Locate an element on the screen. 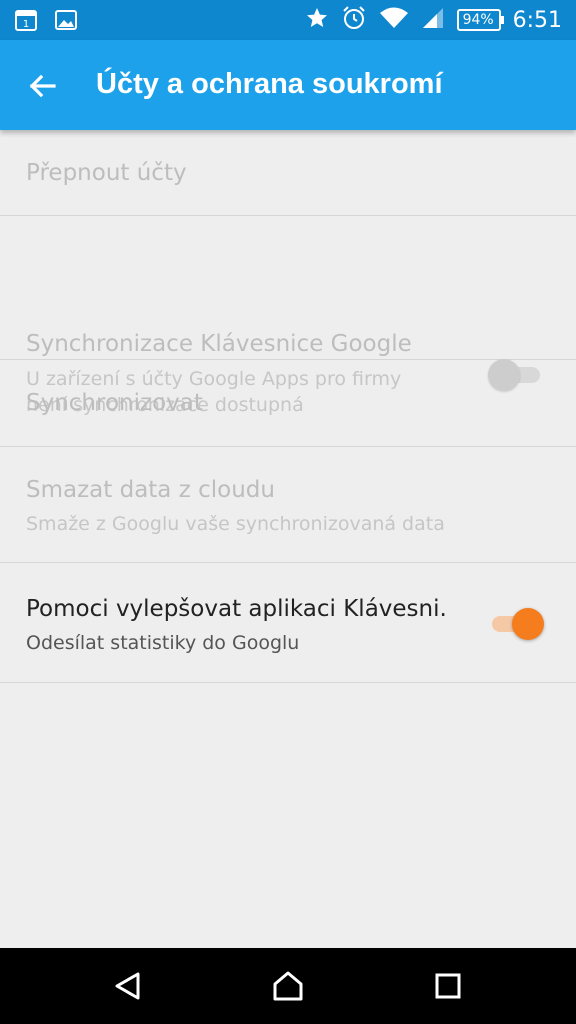 The image size is (576, 1024). back-triangle-icon is located at coordinates (128, 989).